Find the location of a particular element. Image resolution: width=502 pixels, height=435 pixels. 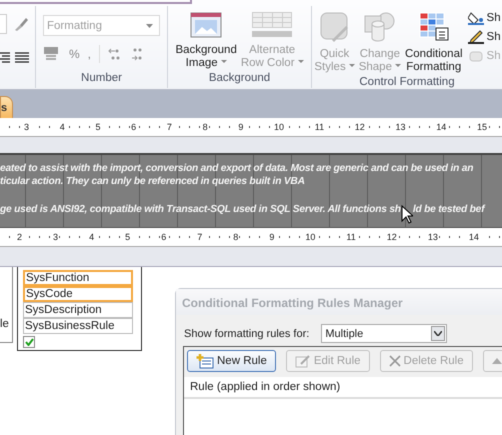

group-label: Number is located at coordinates (101, 79).